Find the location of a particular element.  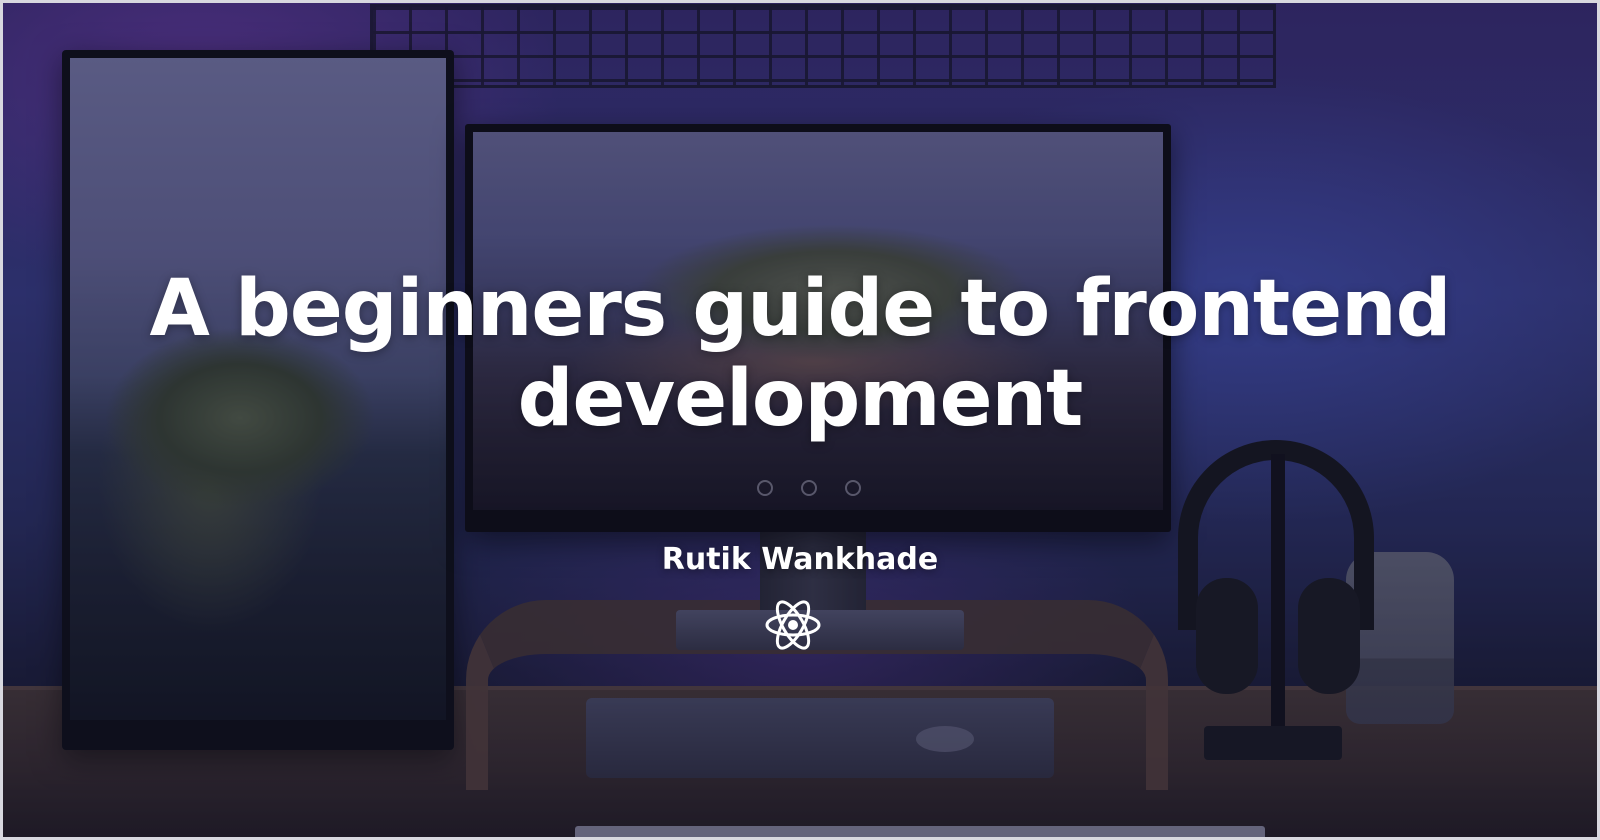

react-icon is located at coordinates (793, 625).